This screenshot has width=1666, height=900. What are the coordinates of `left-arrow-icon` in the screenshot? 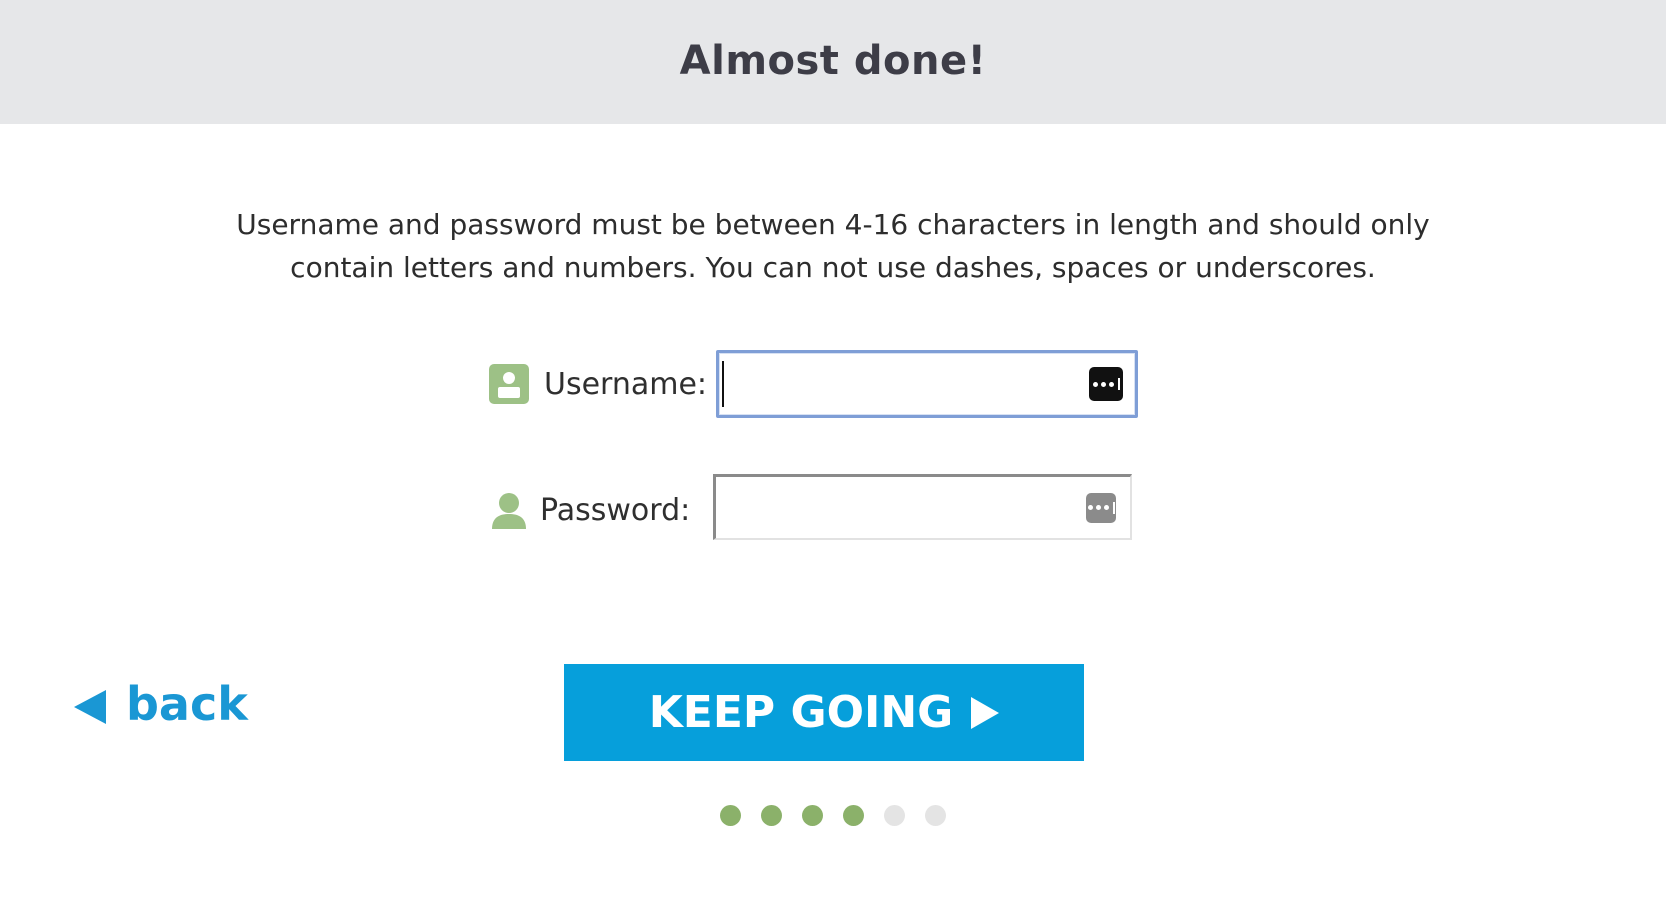 It's located at (90, 707).